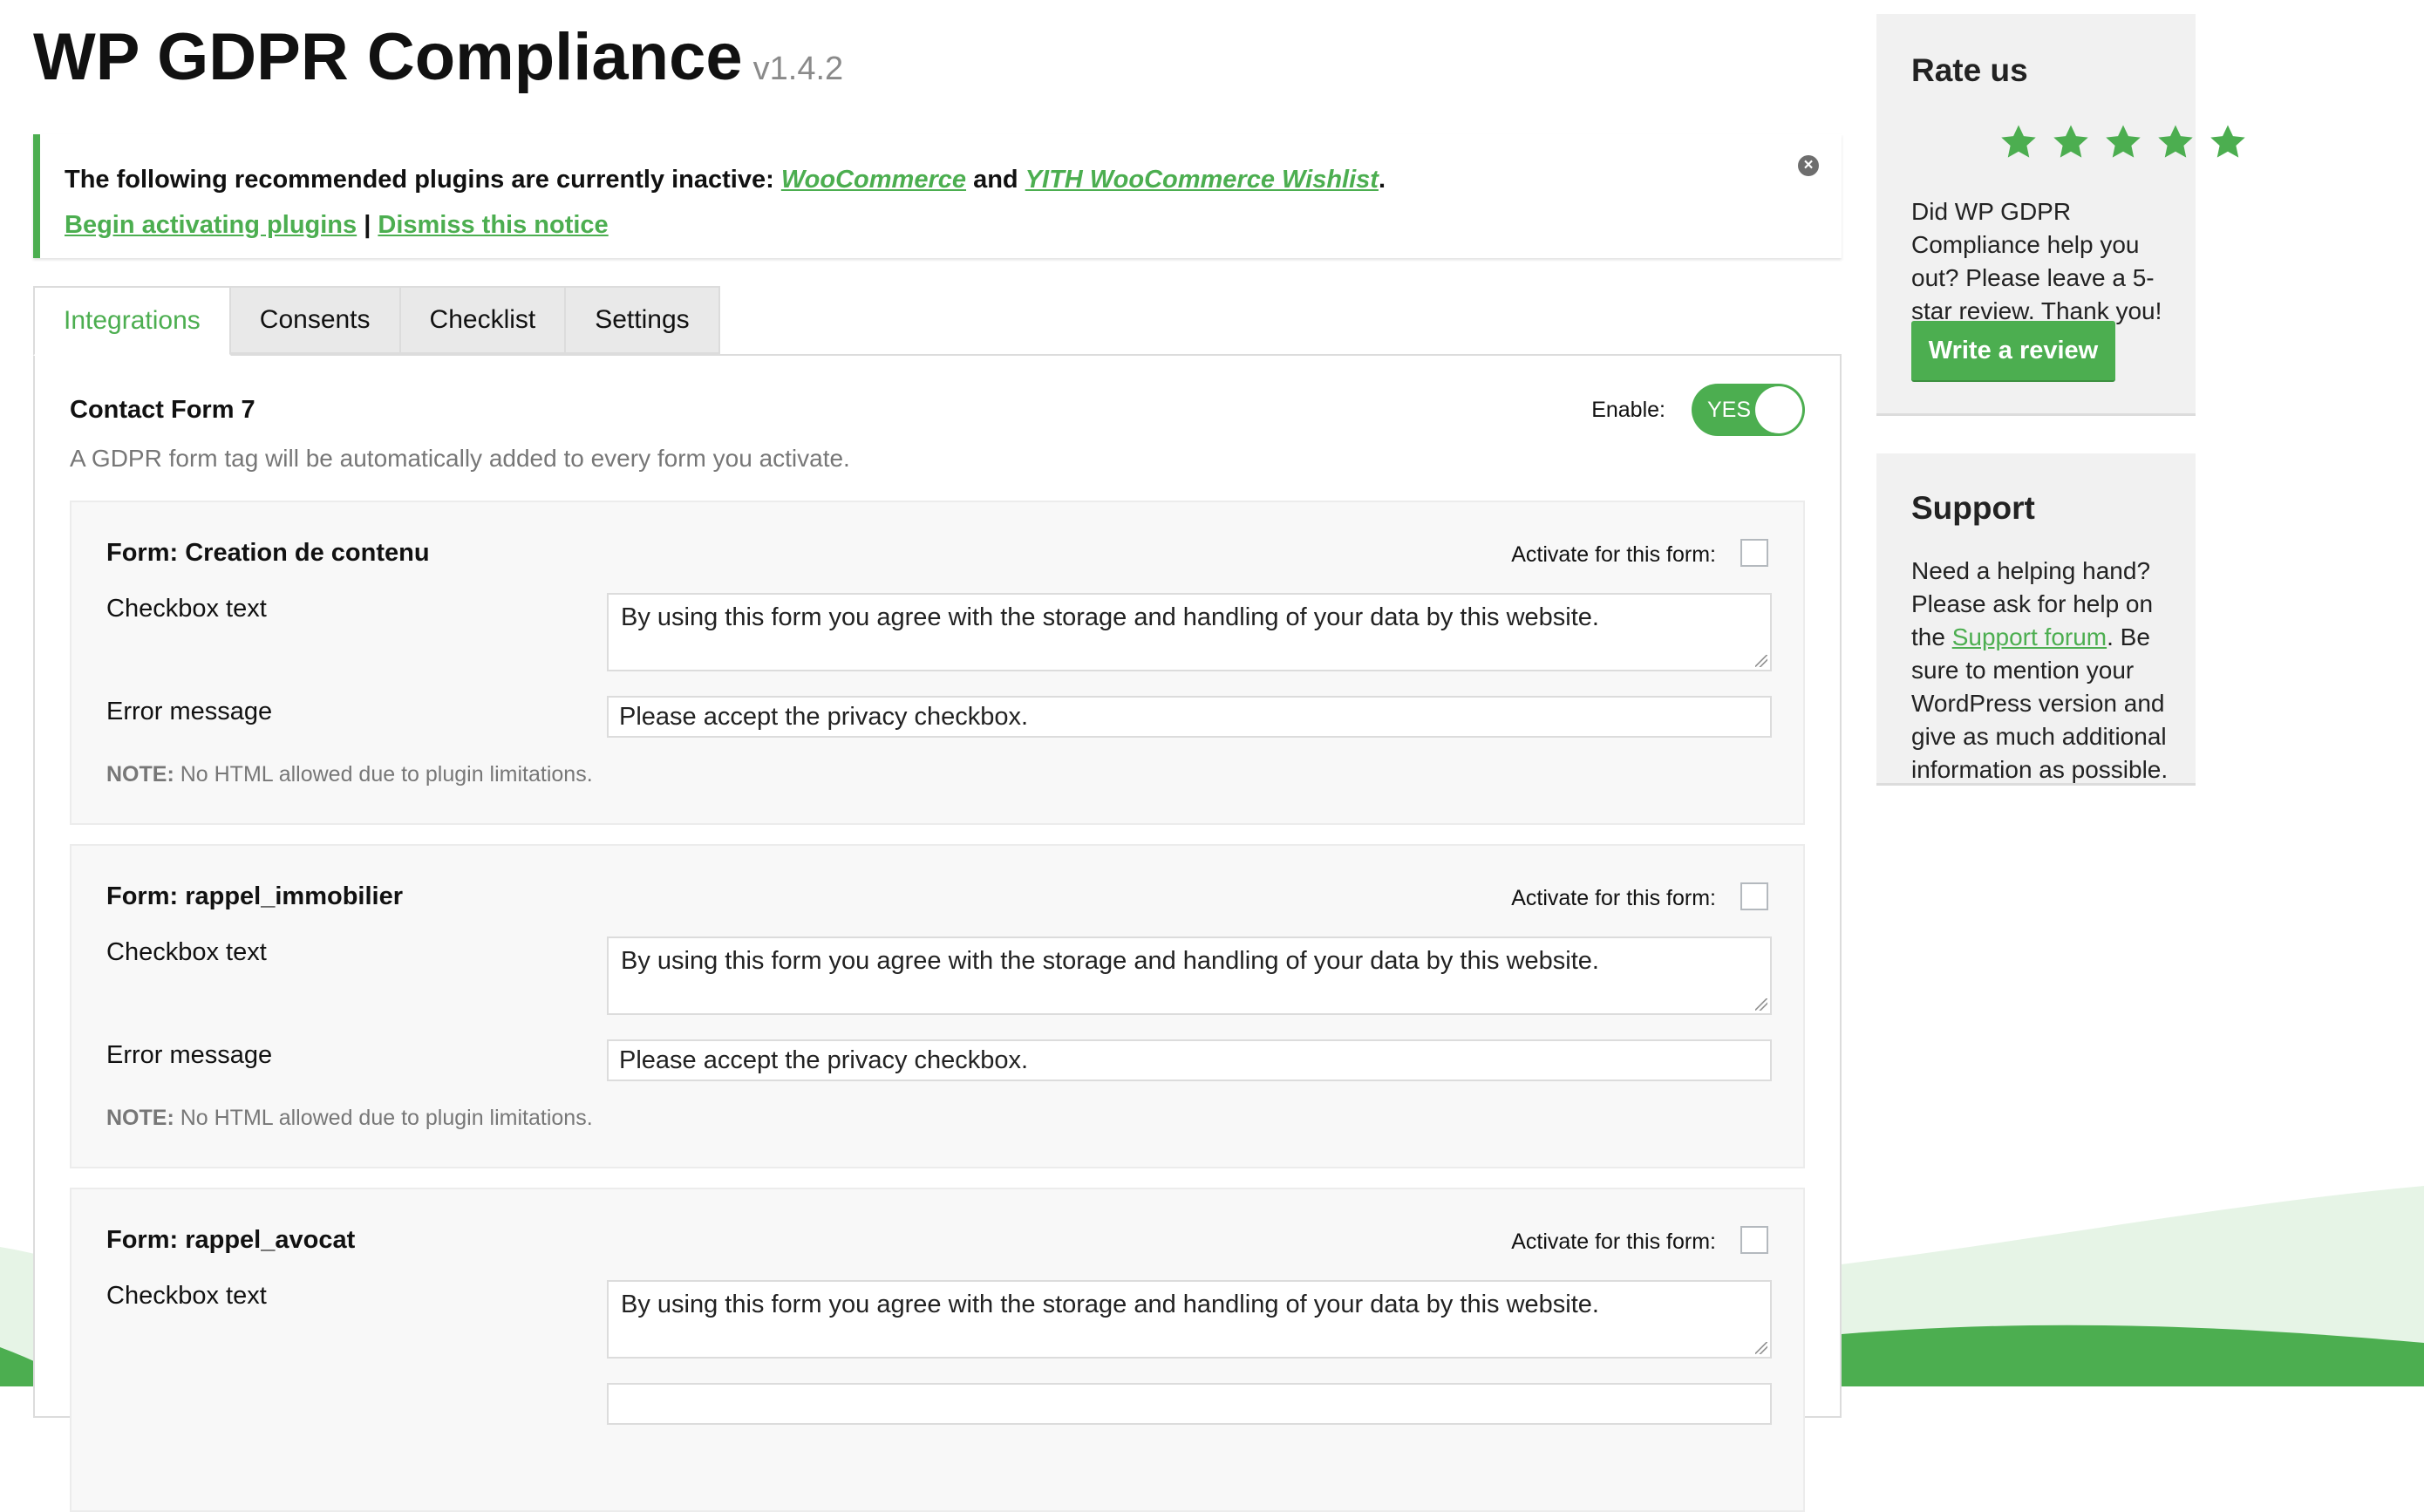  Describe the element at coordinates (2030, 636) in the screenshot. I see `support-forum-link: Support forum` at that location.